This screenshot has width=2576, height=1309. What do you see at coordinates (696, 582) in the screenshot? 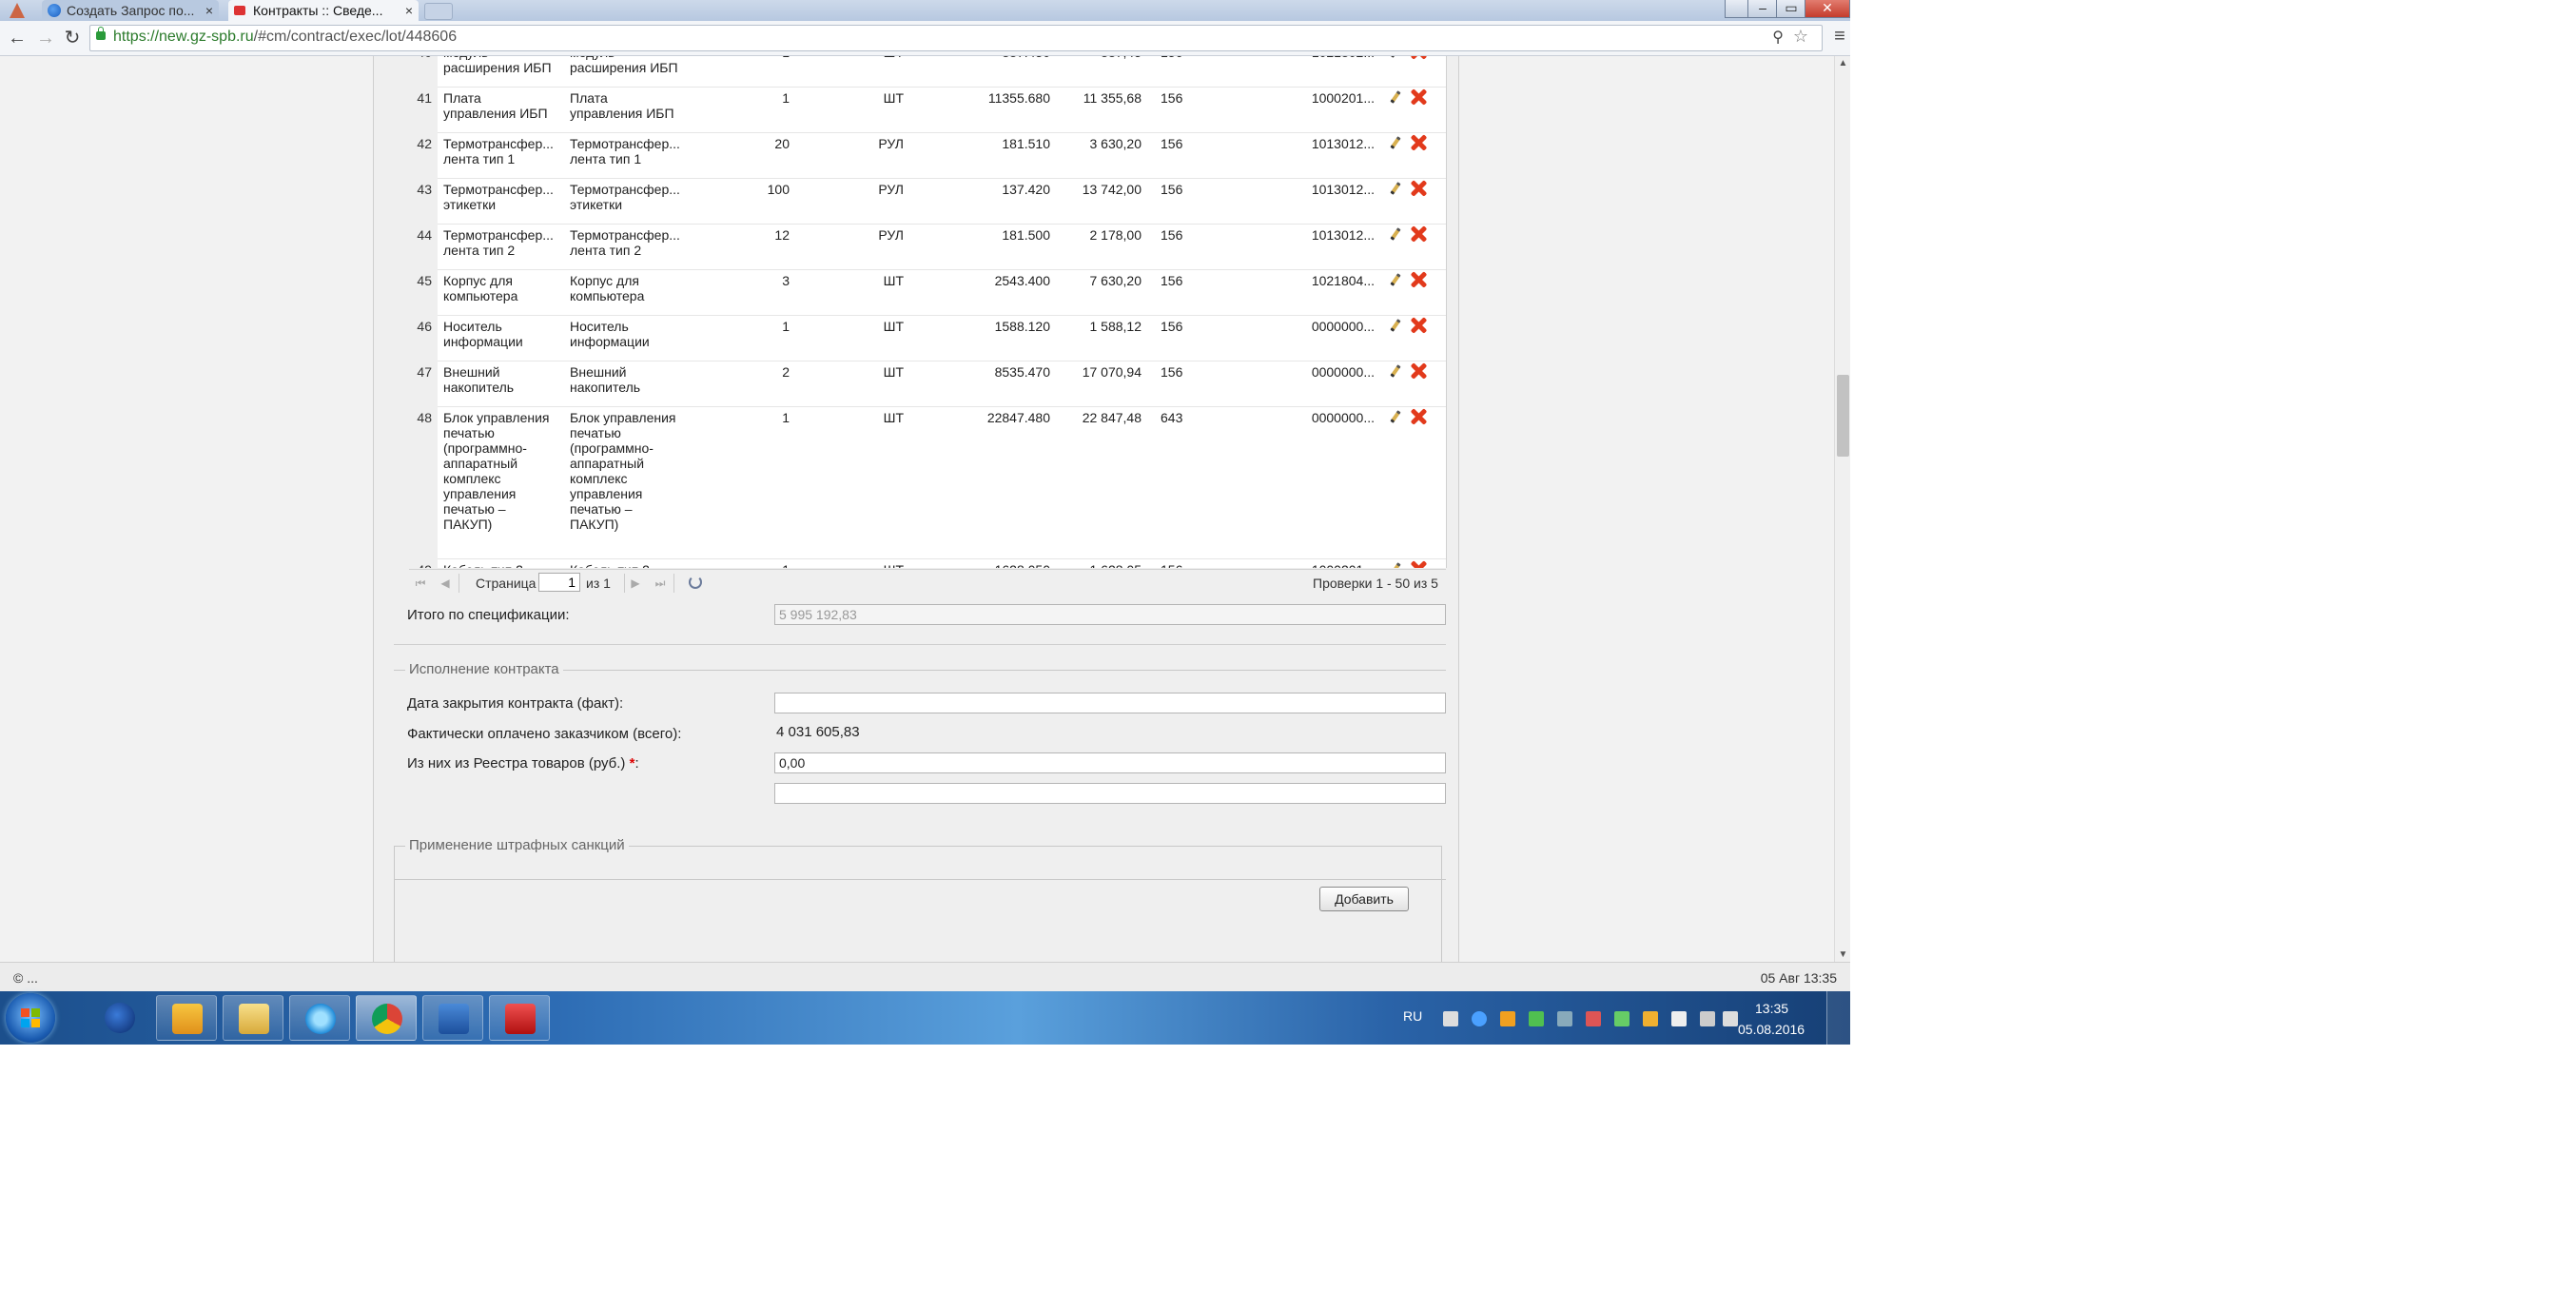
I see `refresh-icon` at bounding box center [696, 582].